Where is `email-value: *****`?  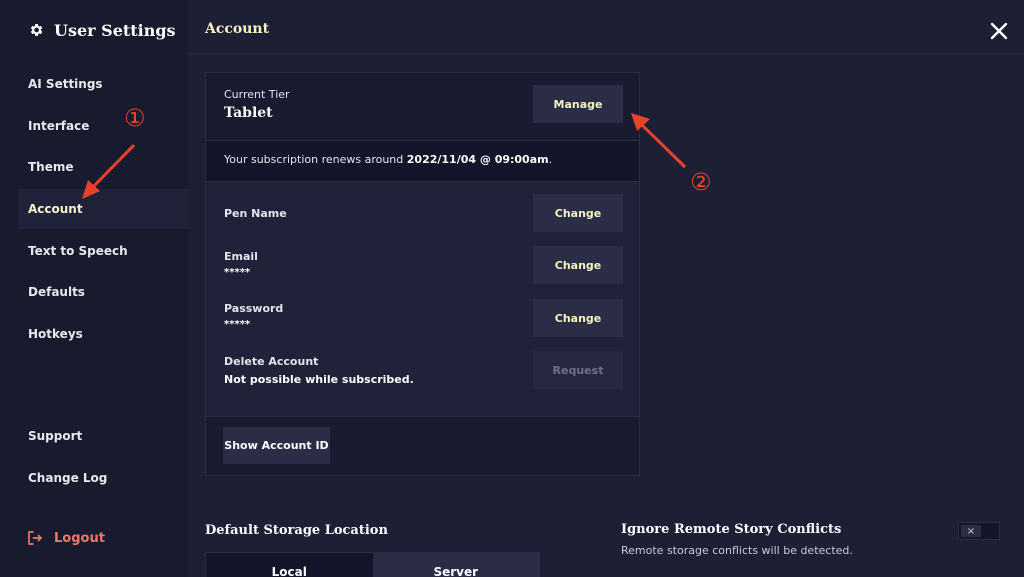 email-value: ***** is located at coordinates (237, 272).